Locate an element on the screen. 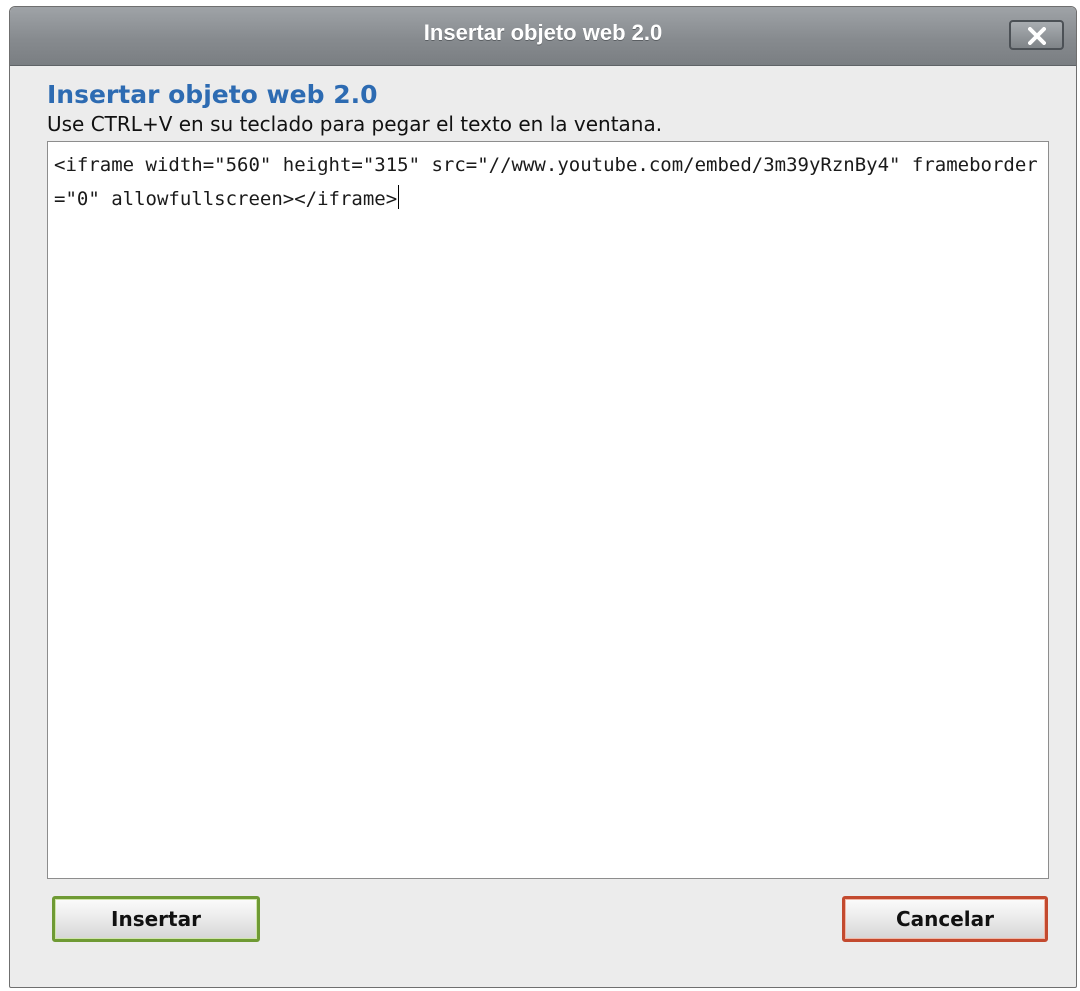  dialog-titlebar: Insertar objeto web 2.0 is located at coordinates (543, 36).